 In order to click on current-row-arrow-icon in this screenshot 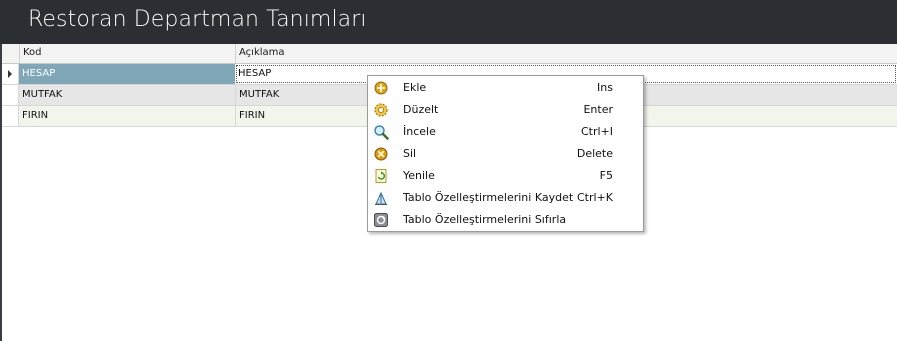, I will do `click(10, 74)`.